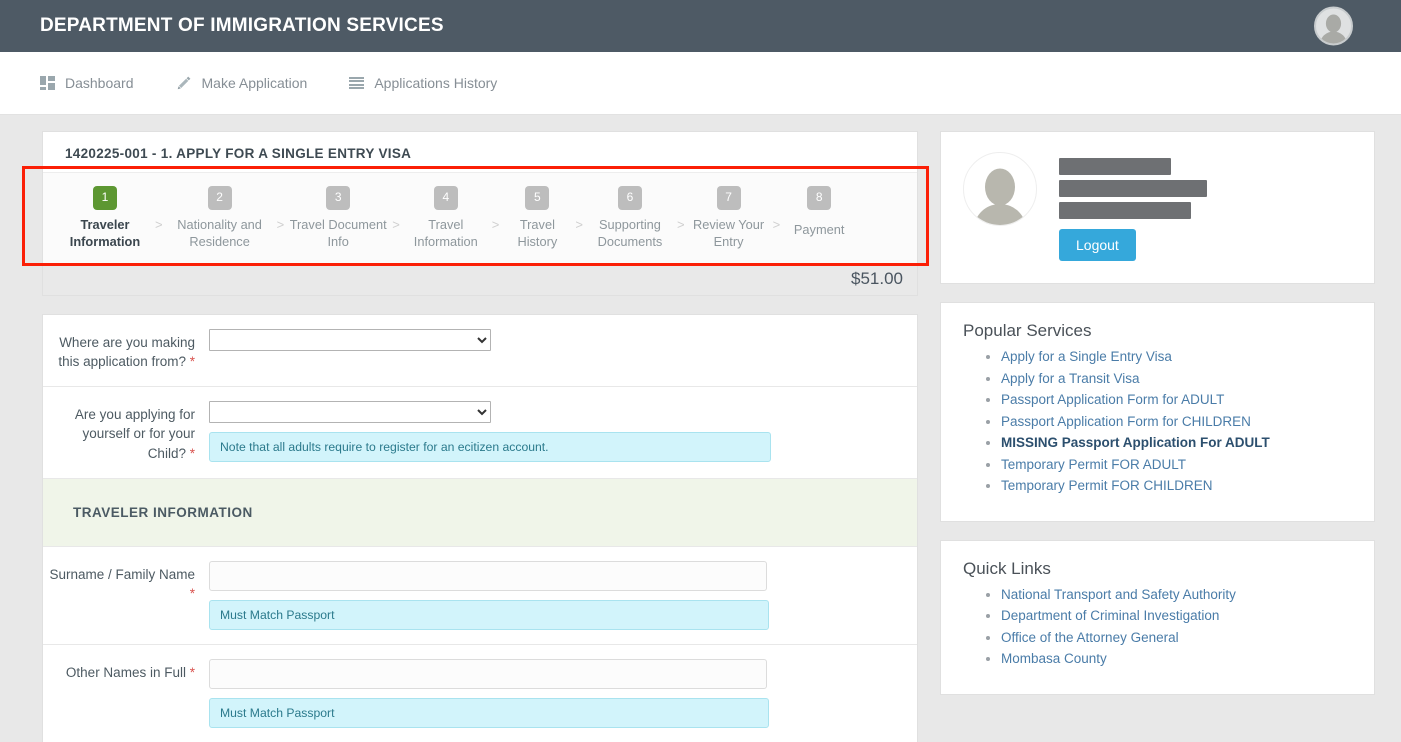 Image resolution: width=1401 pixels, height=742 pixels. Describe the element at coordinates (1054, 658) in the screenshot. I see `quick-link-mombasa-county: Mombasa County` at that location.